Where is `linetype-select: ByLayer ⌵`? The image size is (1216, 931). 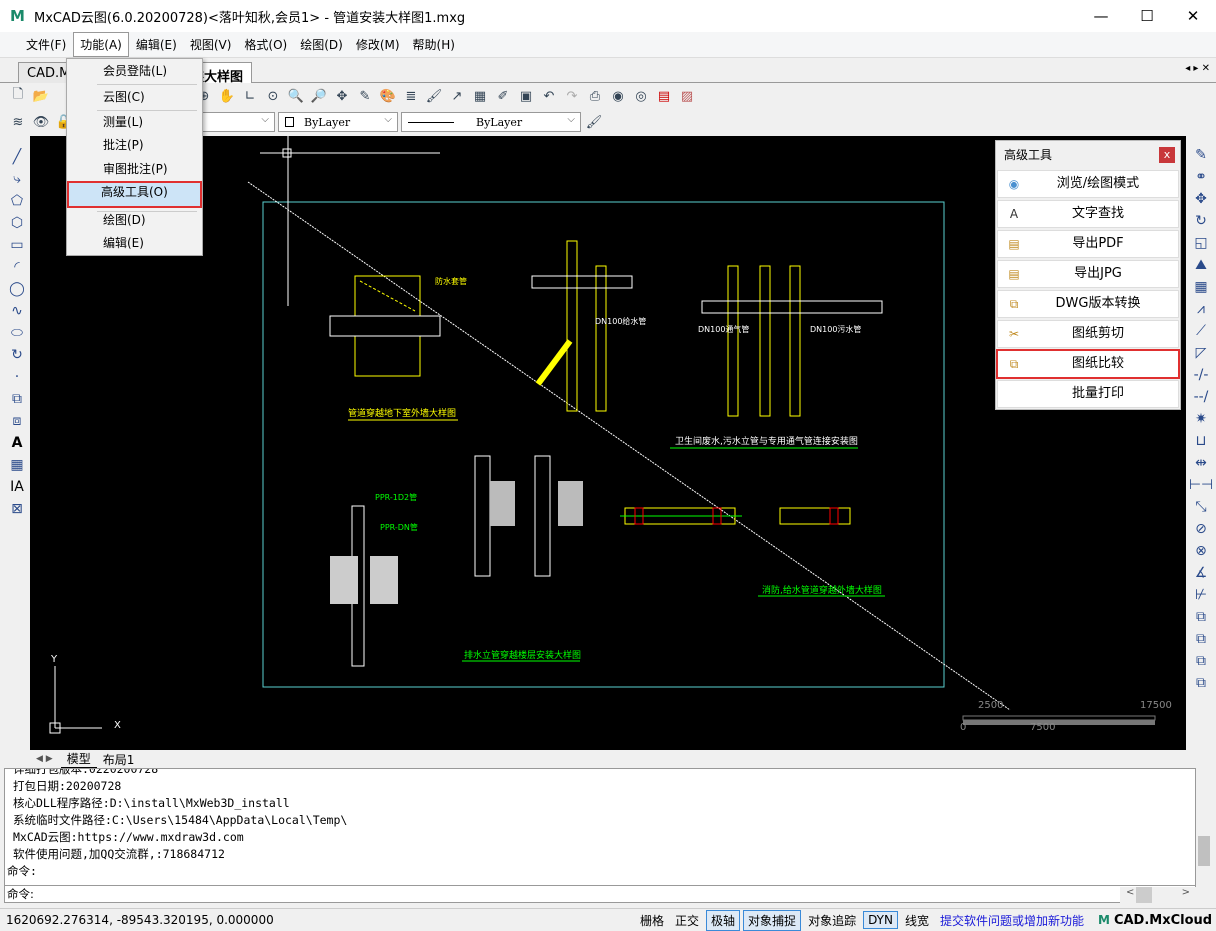 linetype-select: ByLayer ⌵ is located at coordinates (491, 122).